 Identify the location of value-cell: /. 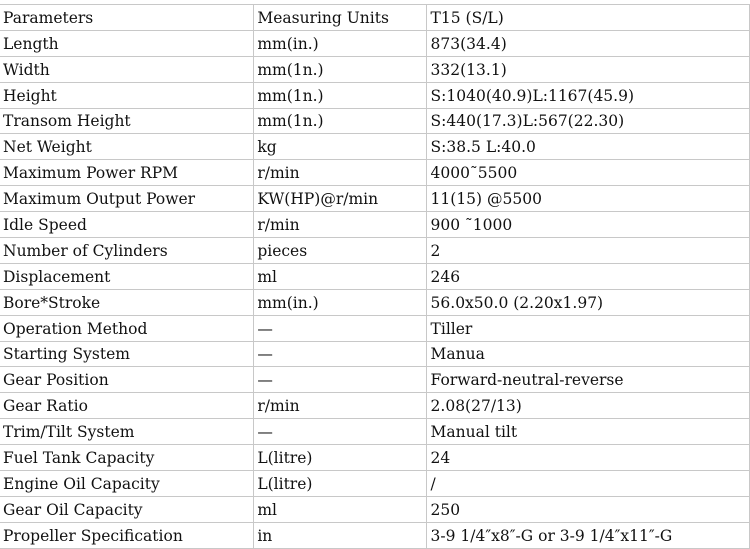
(588, 483).